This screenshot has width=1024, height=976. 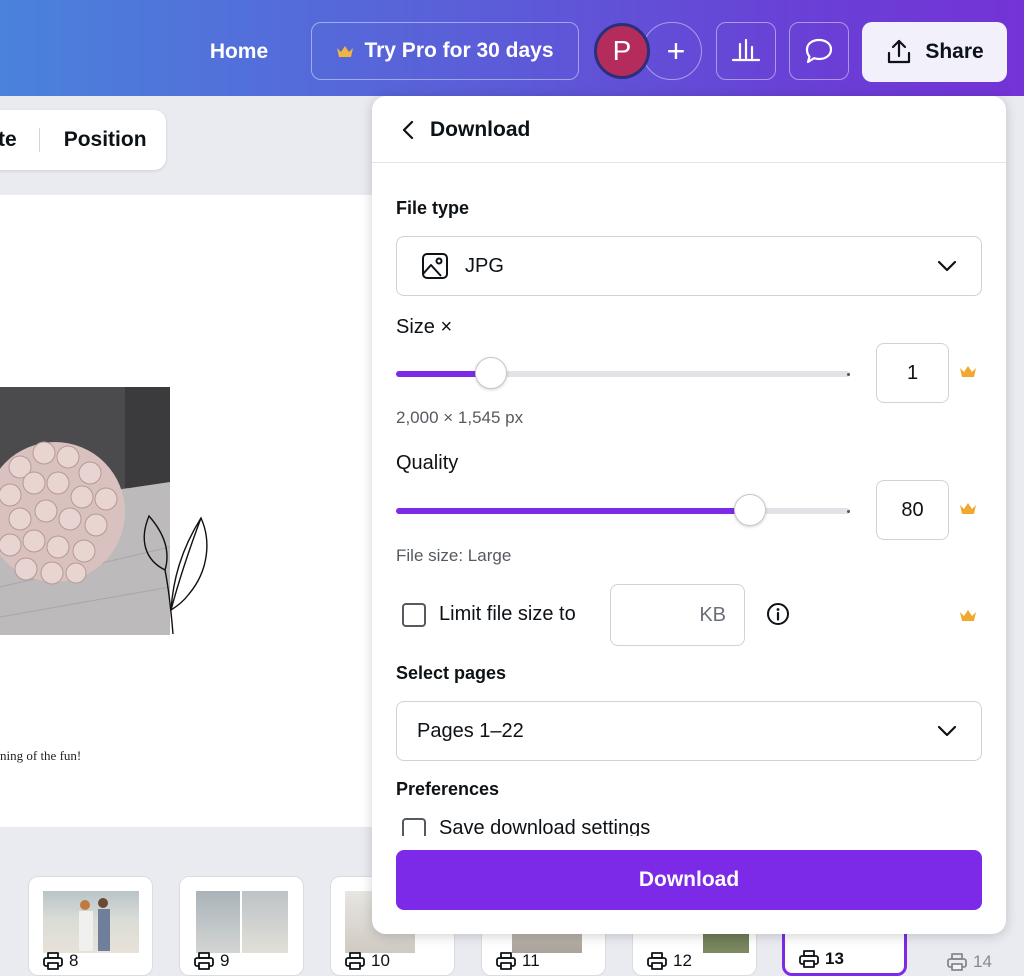 I want to click on panel-header: Download, so click(x=689, y=129).